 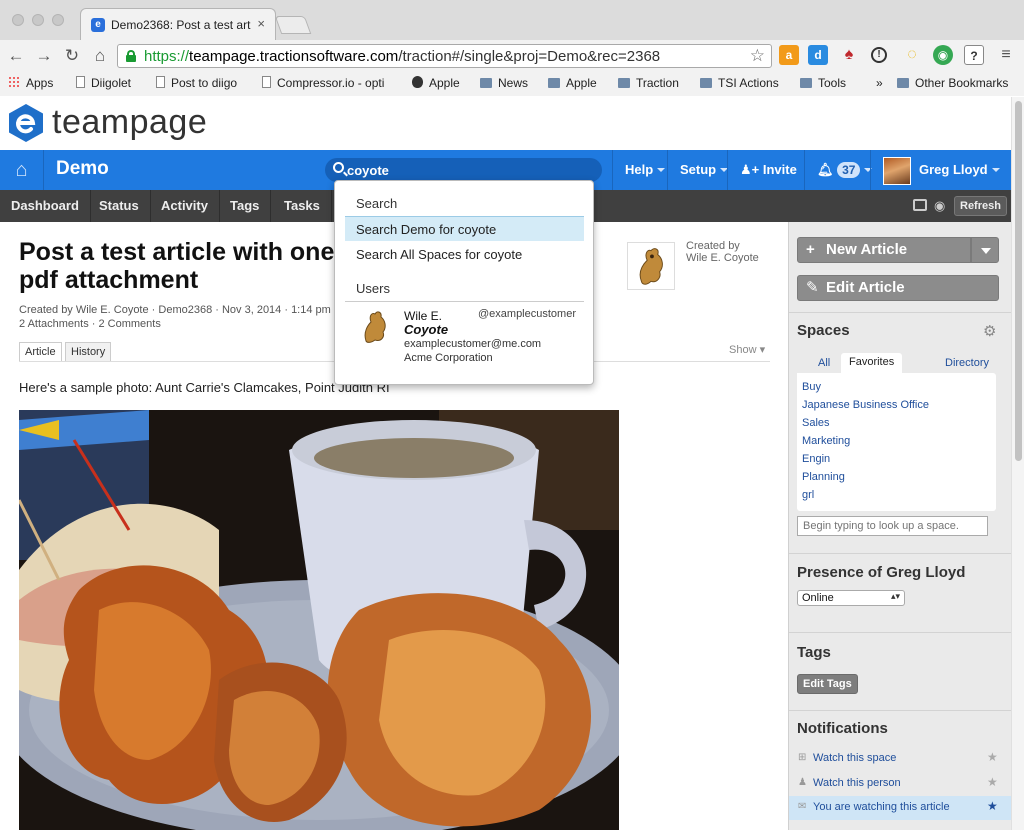 I want to click on tab-close-icon: ×, so click(x=261, y=23).